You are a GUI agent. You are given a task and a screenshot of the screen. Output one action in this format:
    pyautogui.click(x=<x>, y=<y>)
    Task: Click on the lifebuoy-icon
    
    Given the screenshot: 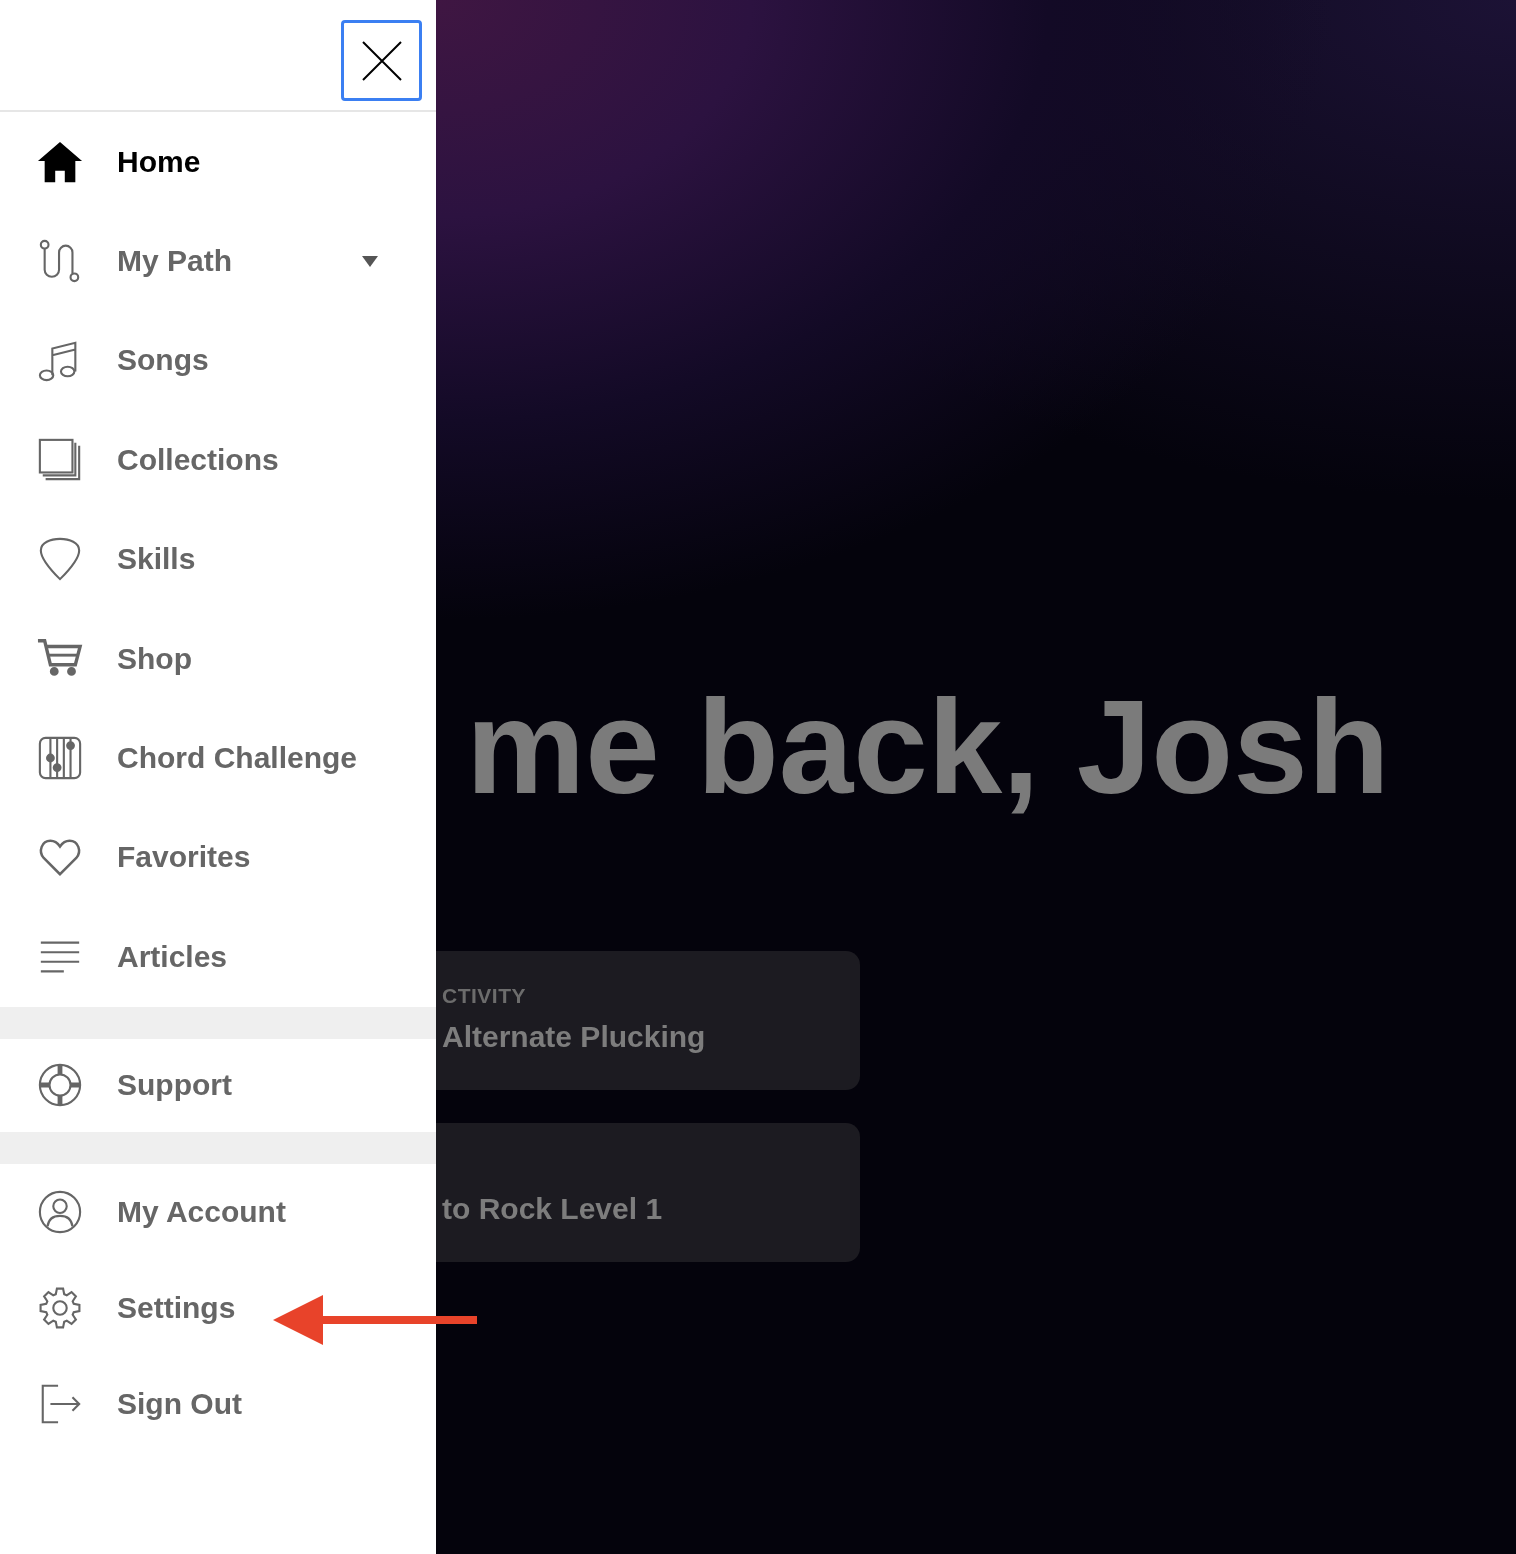 What is the action you would take?
    pyautogui.click(x=60, y=1085)
    